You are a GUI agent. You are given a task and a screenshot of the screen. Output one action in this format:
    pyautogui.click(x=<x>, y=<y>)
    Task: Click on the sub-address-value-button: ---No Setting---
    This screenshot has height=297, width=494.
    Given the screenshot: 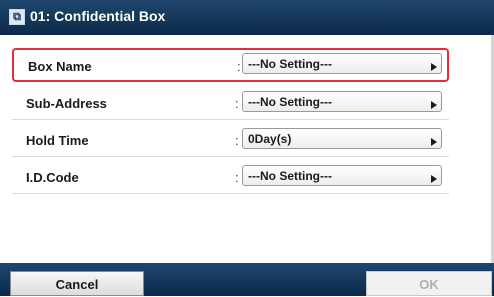 What is the action you would take?
    pyautogui.click(x=342, y=101)
    